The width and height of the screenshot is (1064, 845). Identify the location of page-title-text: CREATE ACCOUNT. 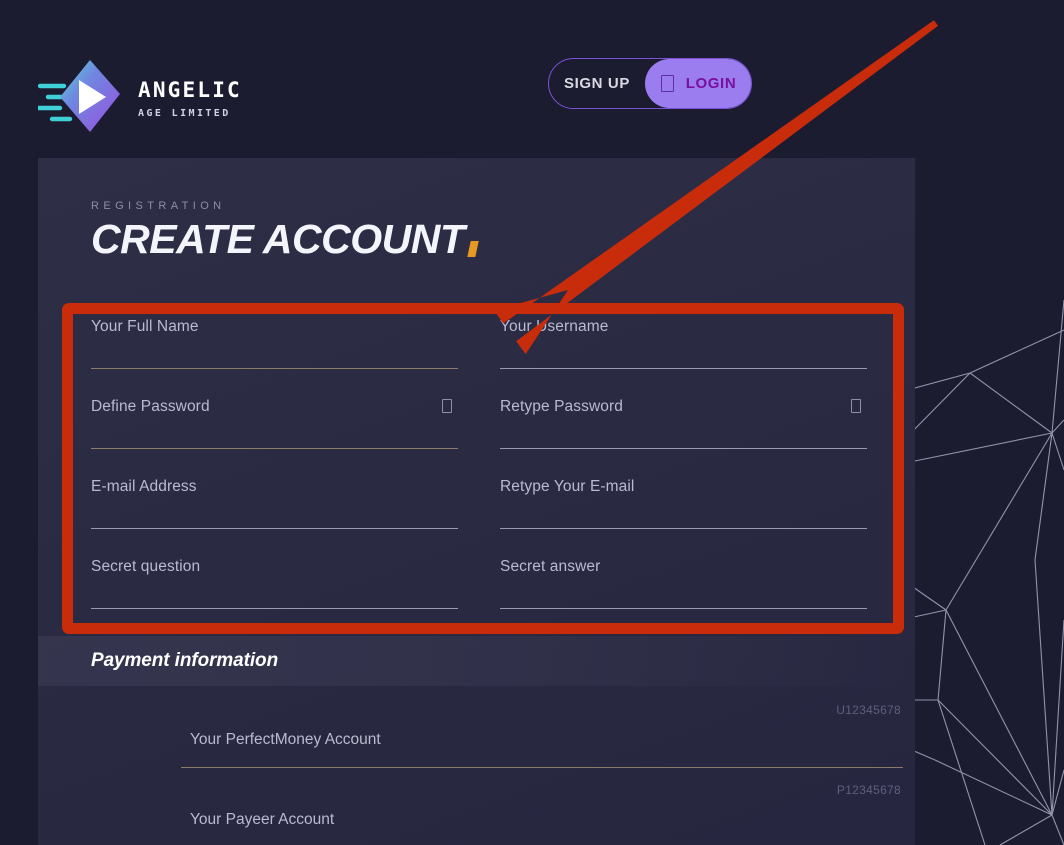
(278, 239).